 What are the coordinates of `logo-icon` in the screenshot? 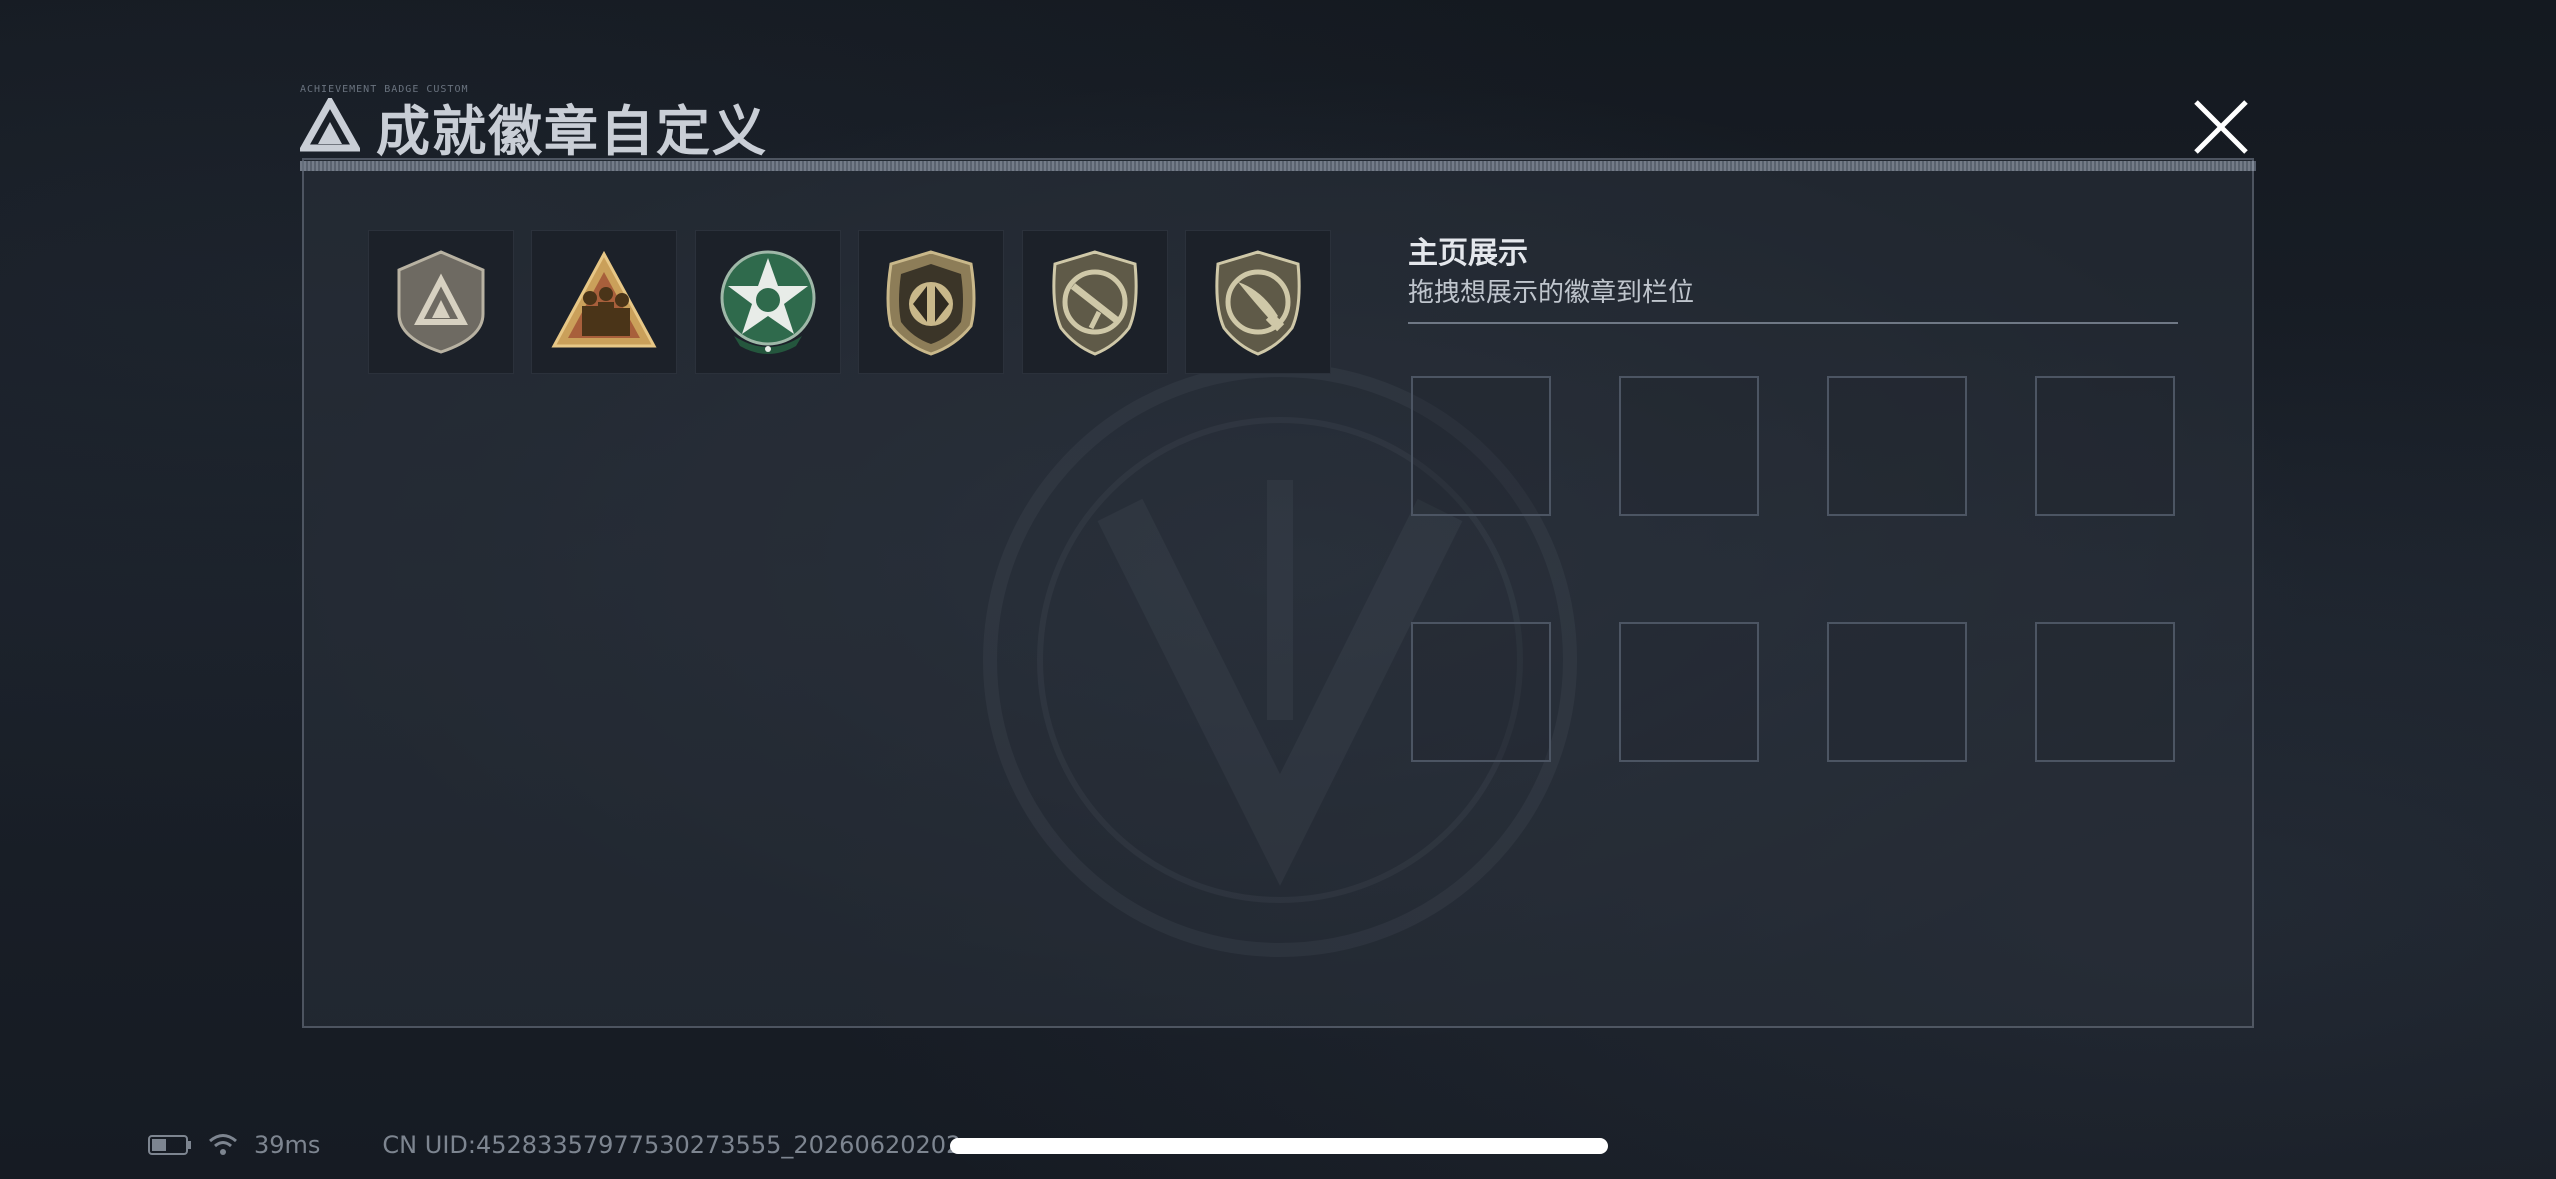 It's located at (330, 125).